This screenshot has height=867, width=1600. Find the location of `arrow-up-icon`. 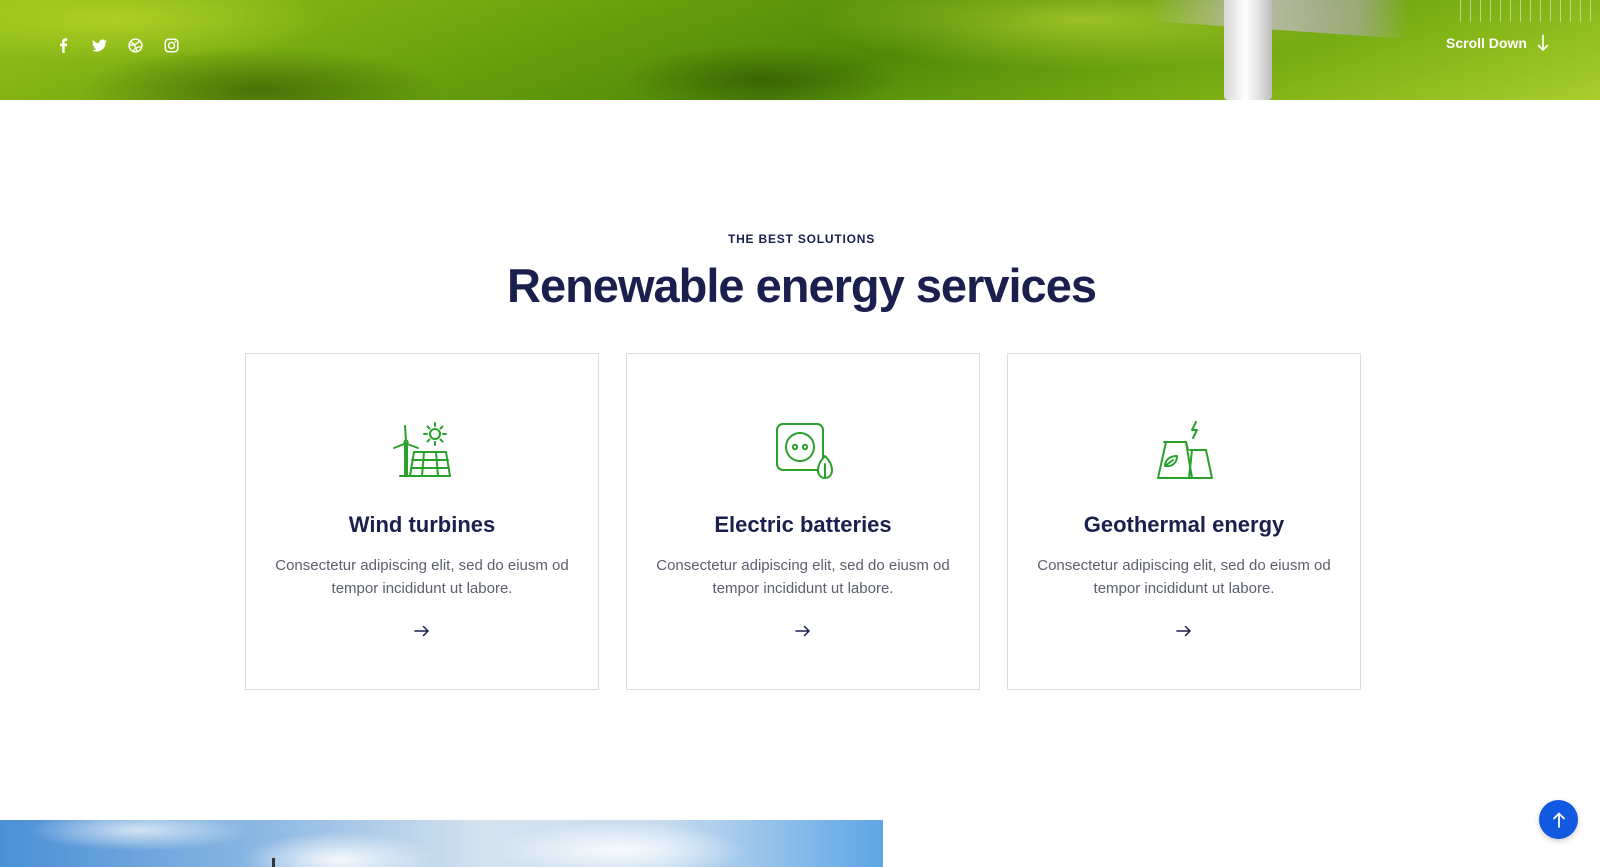

arrow-up-icon is located at coordinates (1558, 820).